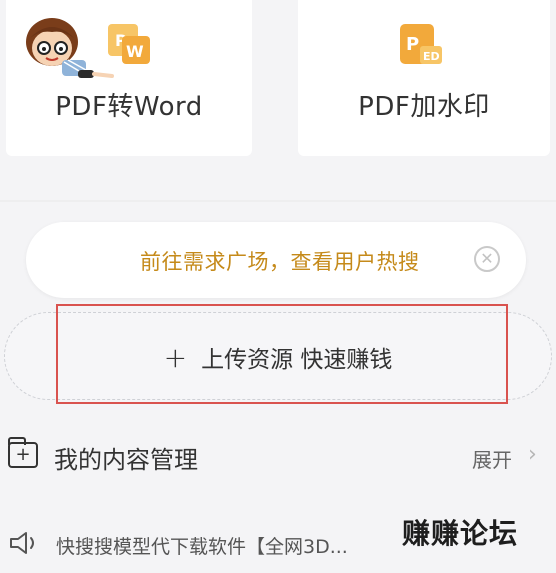  What do you see at coordinates (431, 56) in the screenshot?
I see `svg-text: ED` at bounding box center [431, 56].